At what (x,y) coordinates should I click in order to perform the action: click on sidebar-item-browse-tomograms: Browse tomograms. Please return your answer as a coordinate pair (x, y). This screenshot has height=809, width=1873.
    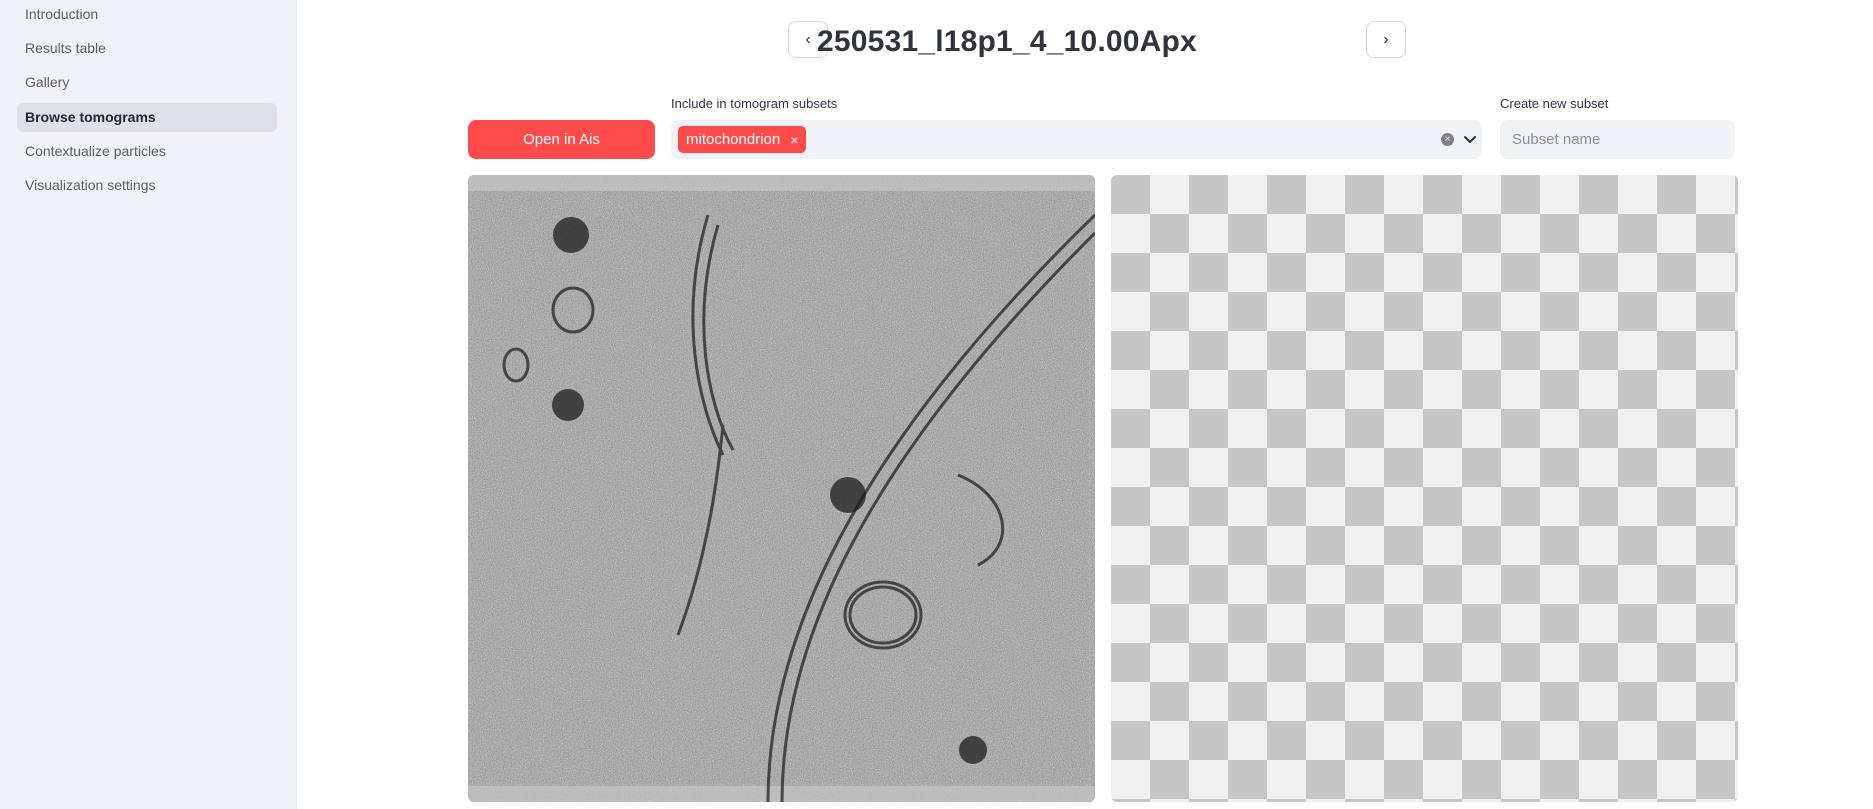
    Looking at the image, I should click on (147, 117).